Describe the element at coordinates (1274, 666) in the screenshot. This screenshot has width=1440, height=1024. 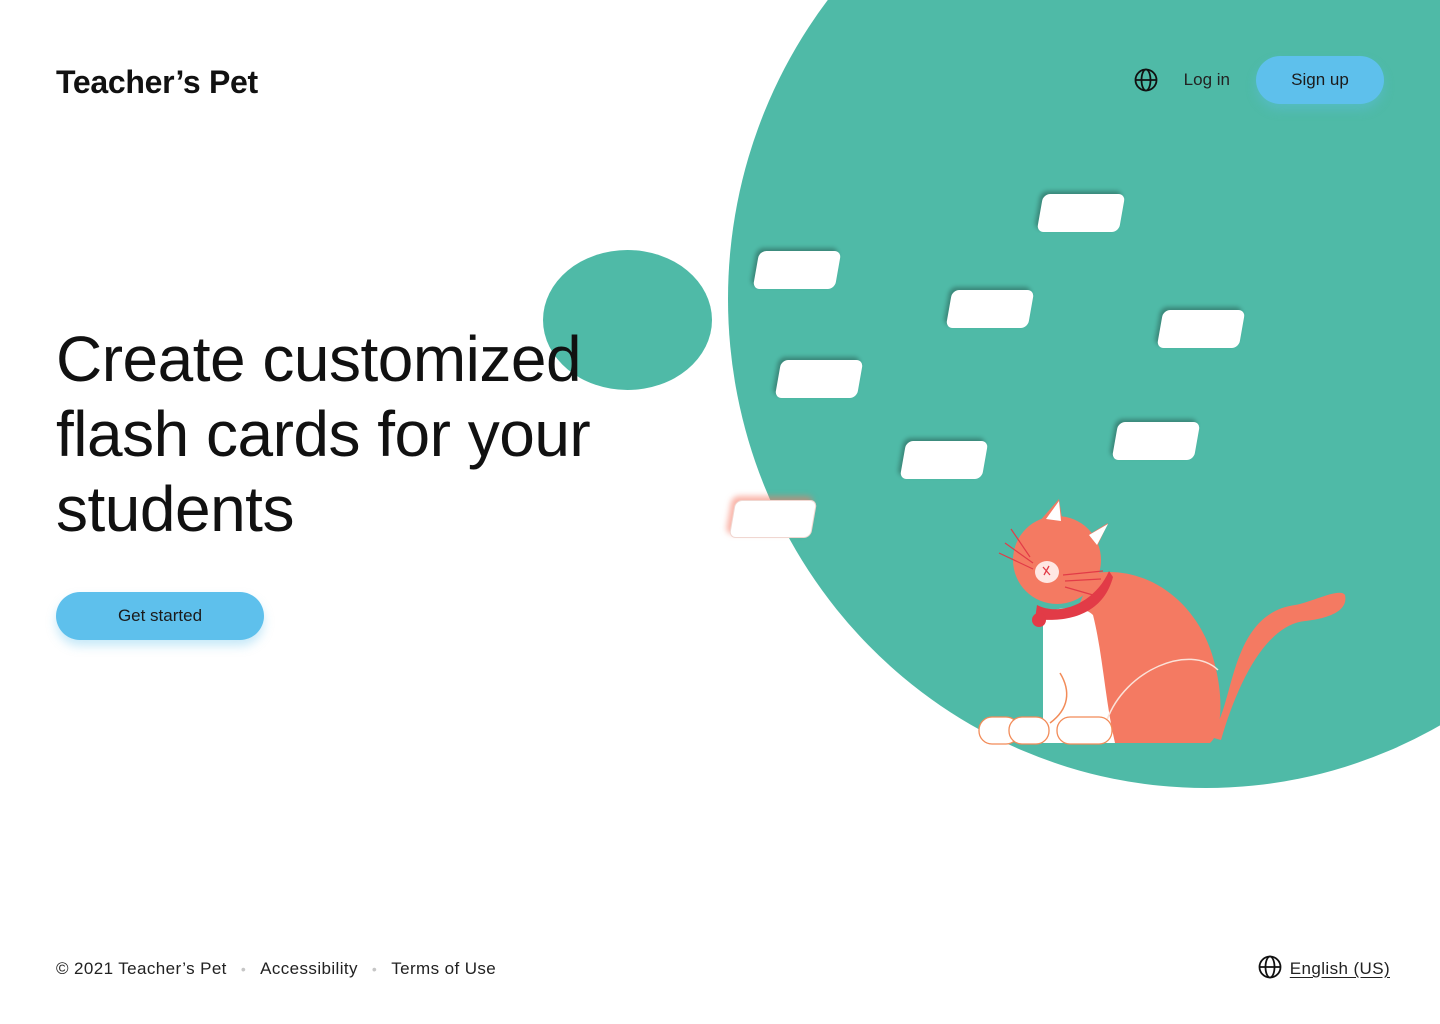
I see `cat-tail` at that location.